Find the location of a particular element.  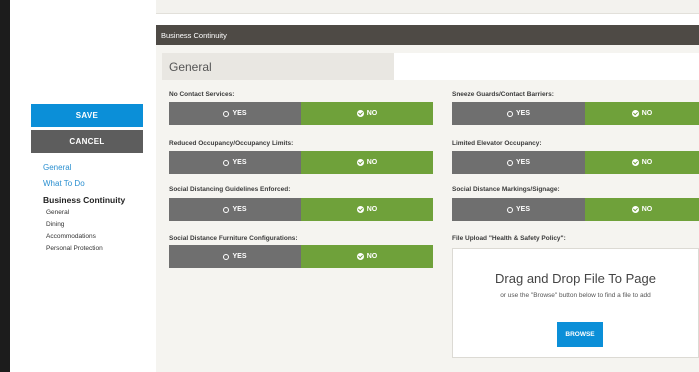

nav-link-general: General is located at coordinates (57, 167).